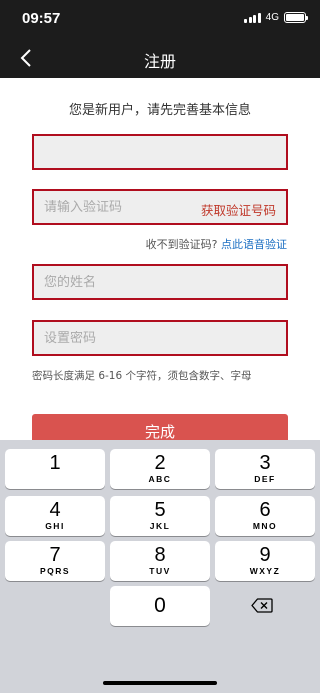 This screenshot has width=320, height=693. What do you see at coordinates (238, 209) in the screenshot?
I see `get-code-button: 获取验证号码` at bounding box center [238, 209].